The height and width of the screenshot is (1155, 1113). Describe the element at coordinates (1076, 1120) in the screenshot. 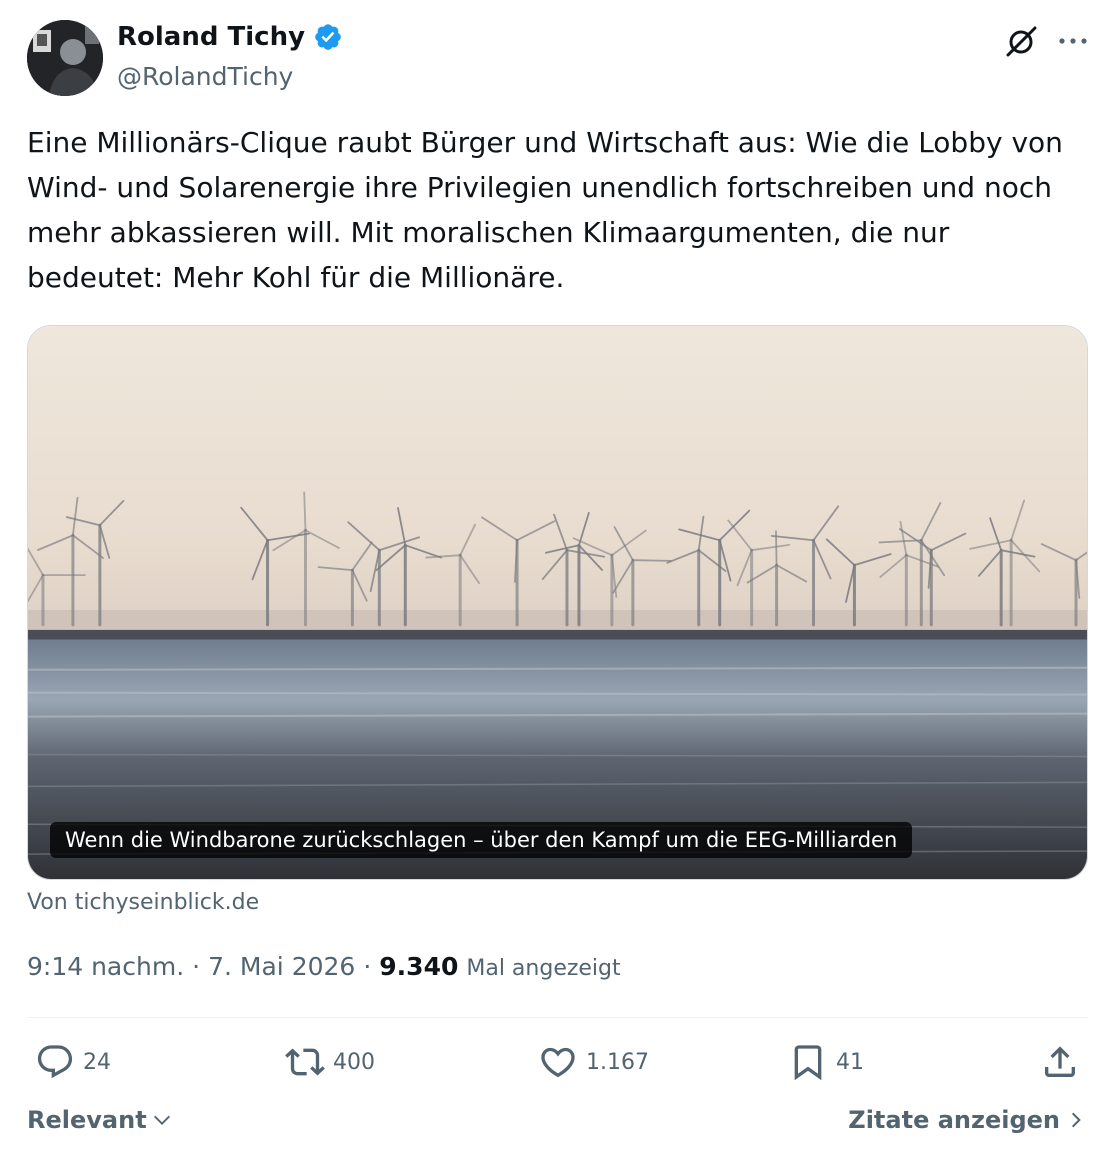

I see `chevron-right-icon` at that location.